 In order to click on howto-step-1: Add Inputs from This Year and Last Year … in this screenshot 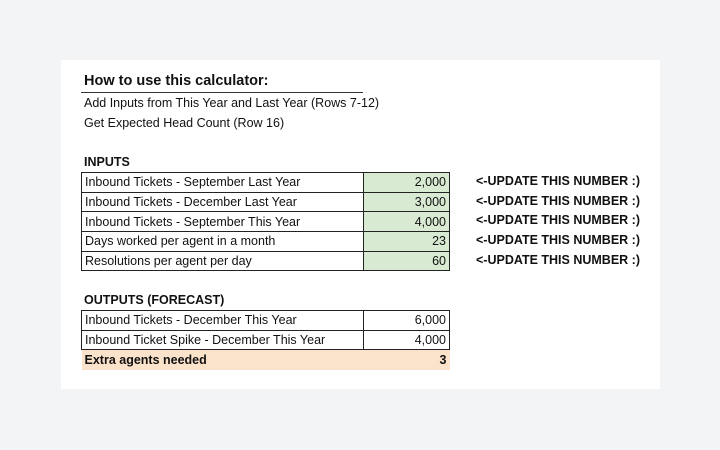, I will do `click(232, 103)`.